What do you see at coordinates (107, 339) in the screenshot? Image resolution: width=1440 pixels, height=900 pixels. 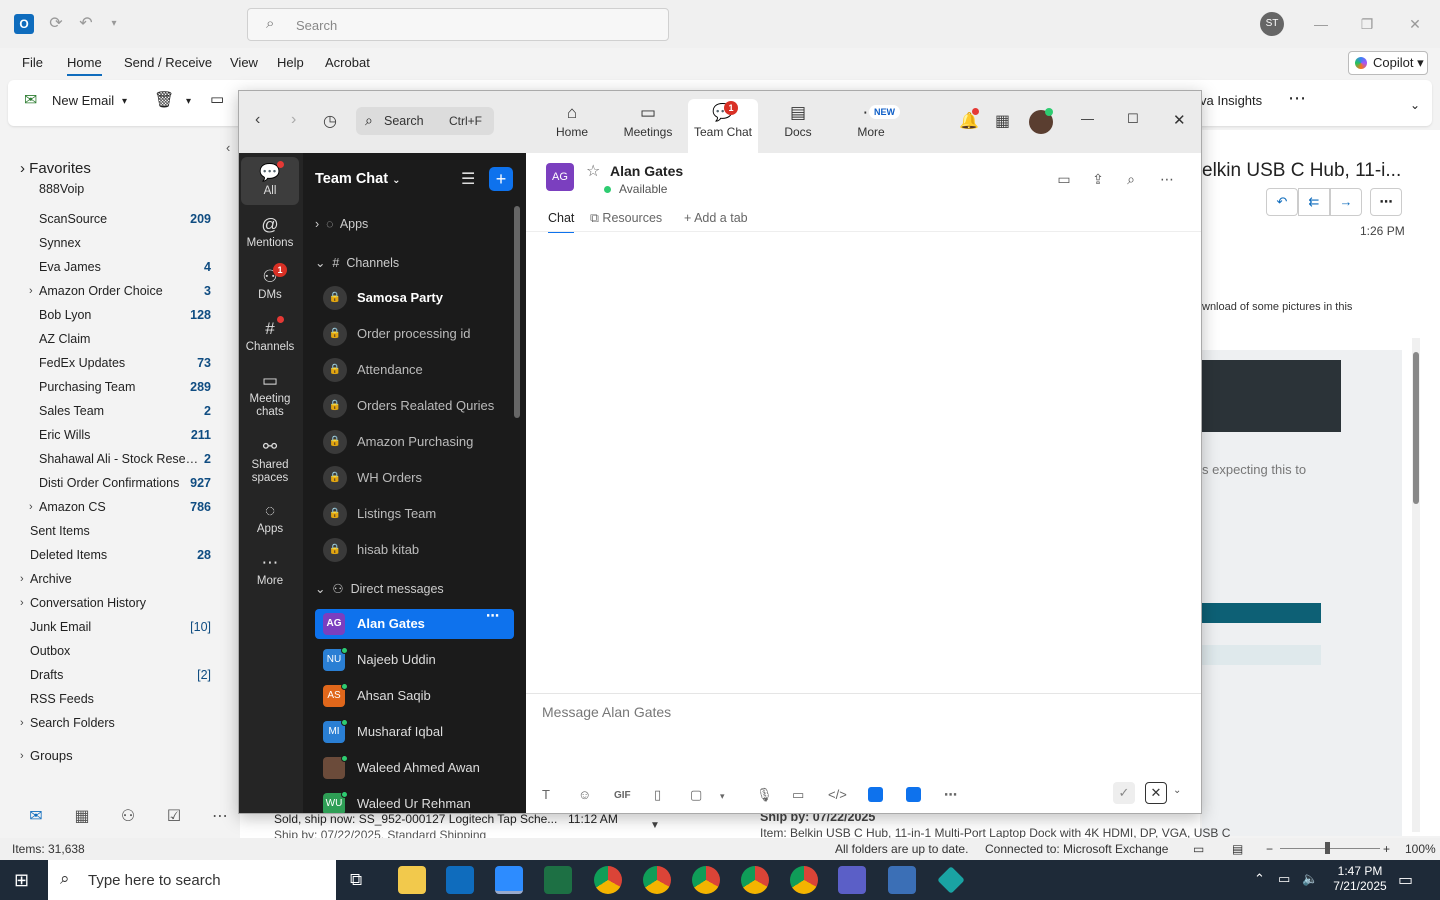 I see `folder-item: AZ Claim` at bounding box center [107, 339].